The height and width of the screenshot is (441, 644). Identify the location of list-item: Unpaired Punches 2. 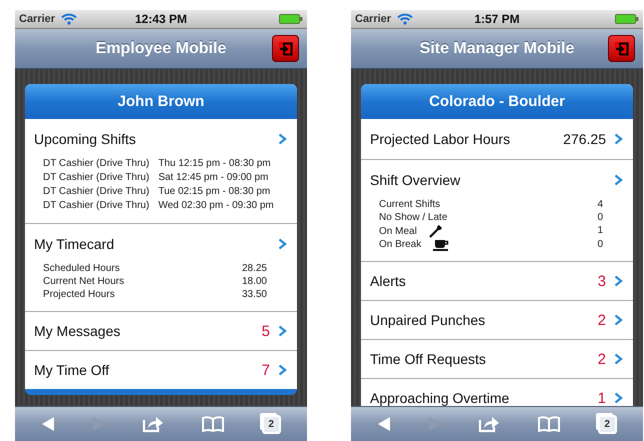
(497, 319).